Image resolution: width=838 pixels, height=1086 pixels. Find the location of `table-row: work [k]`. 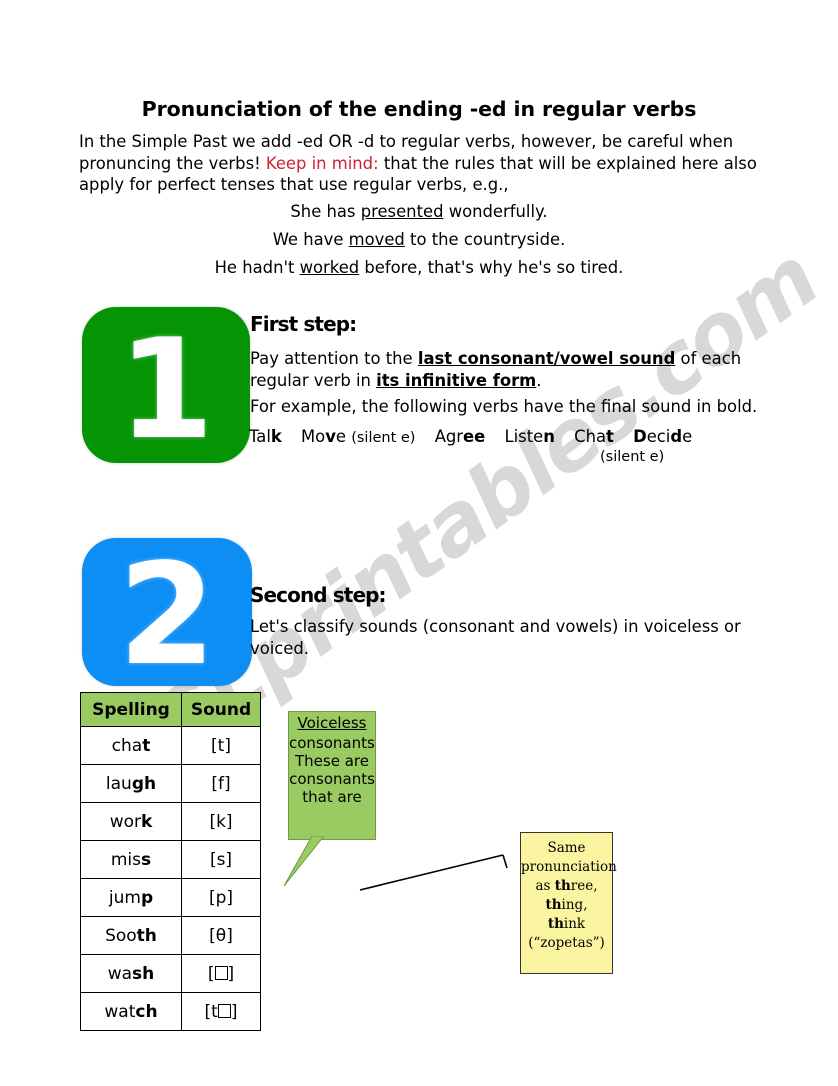

table-row: work [k] is located at coordinates (170, 821).